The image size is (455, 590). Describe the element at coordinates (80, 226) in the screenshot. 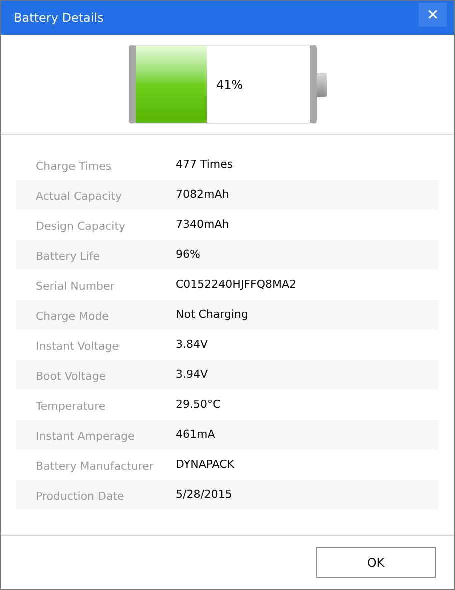

I see `detail-label: Design Capacity` at that location.